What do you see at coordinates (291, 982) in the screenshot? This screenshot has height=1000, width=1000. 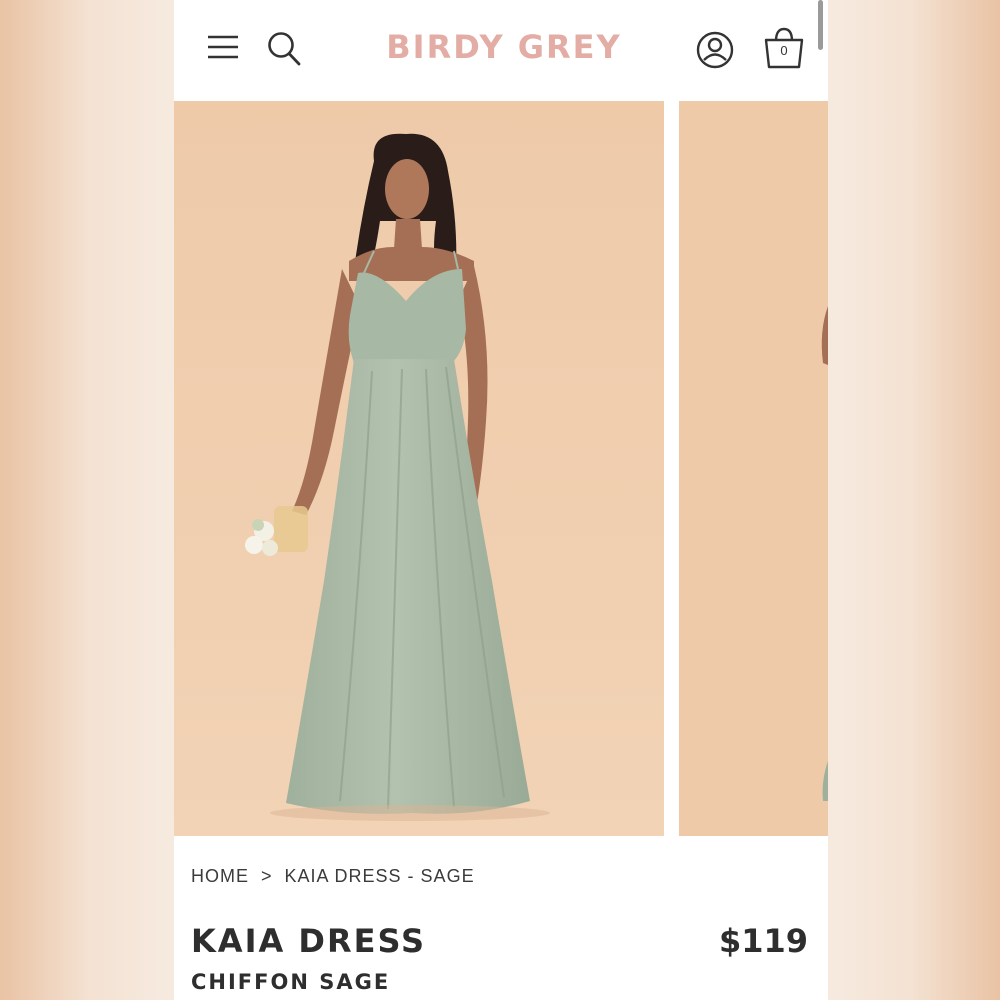 I see `product-variant: CHIFFON SAGE` at bounding box center [291, 982].